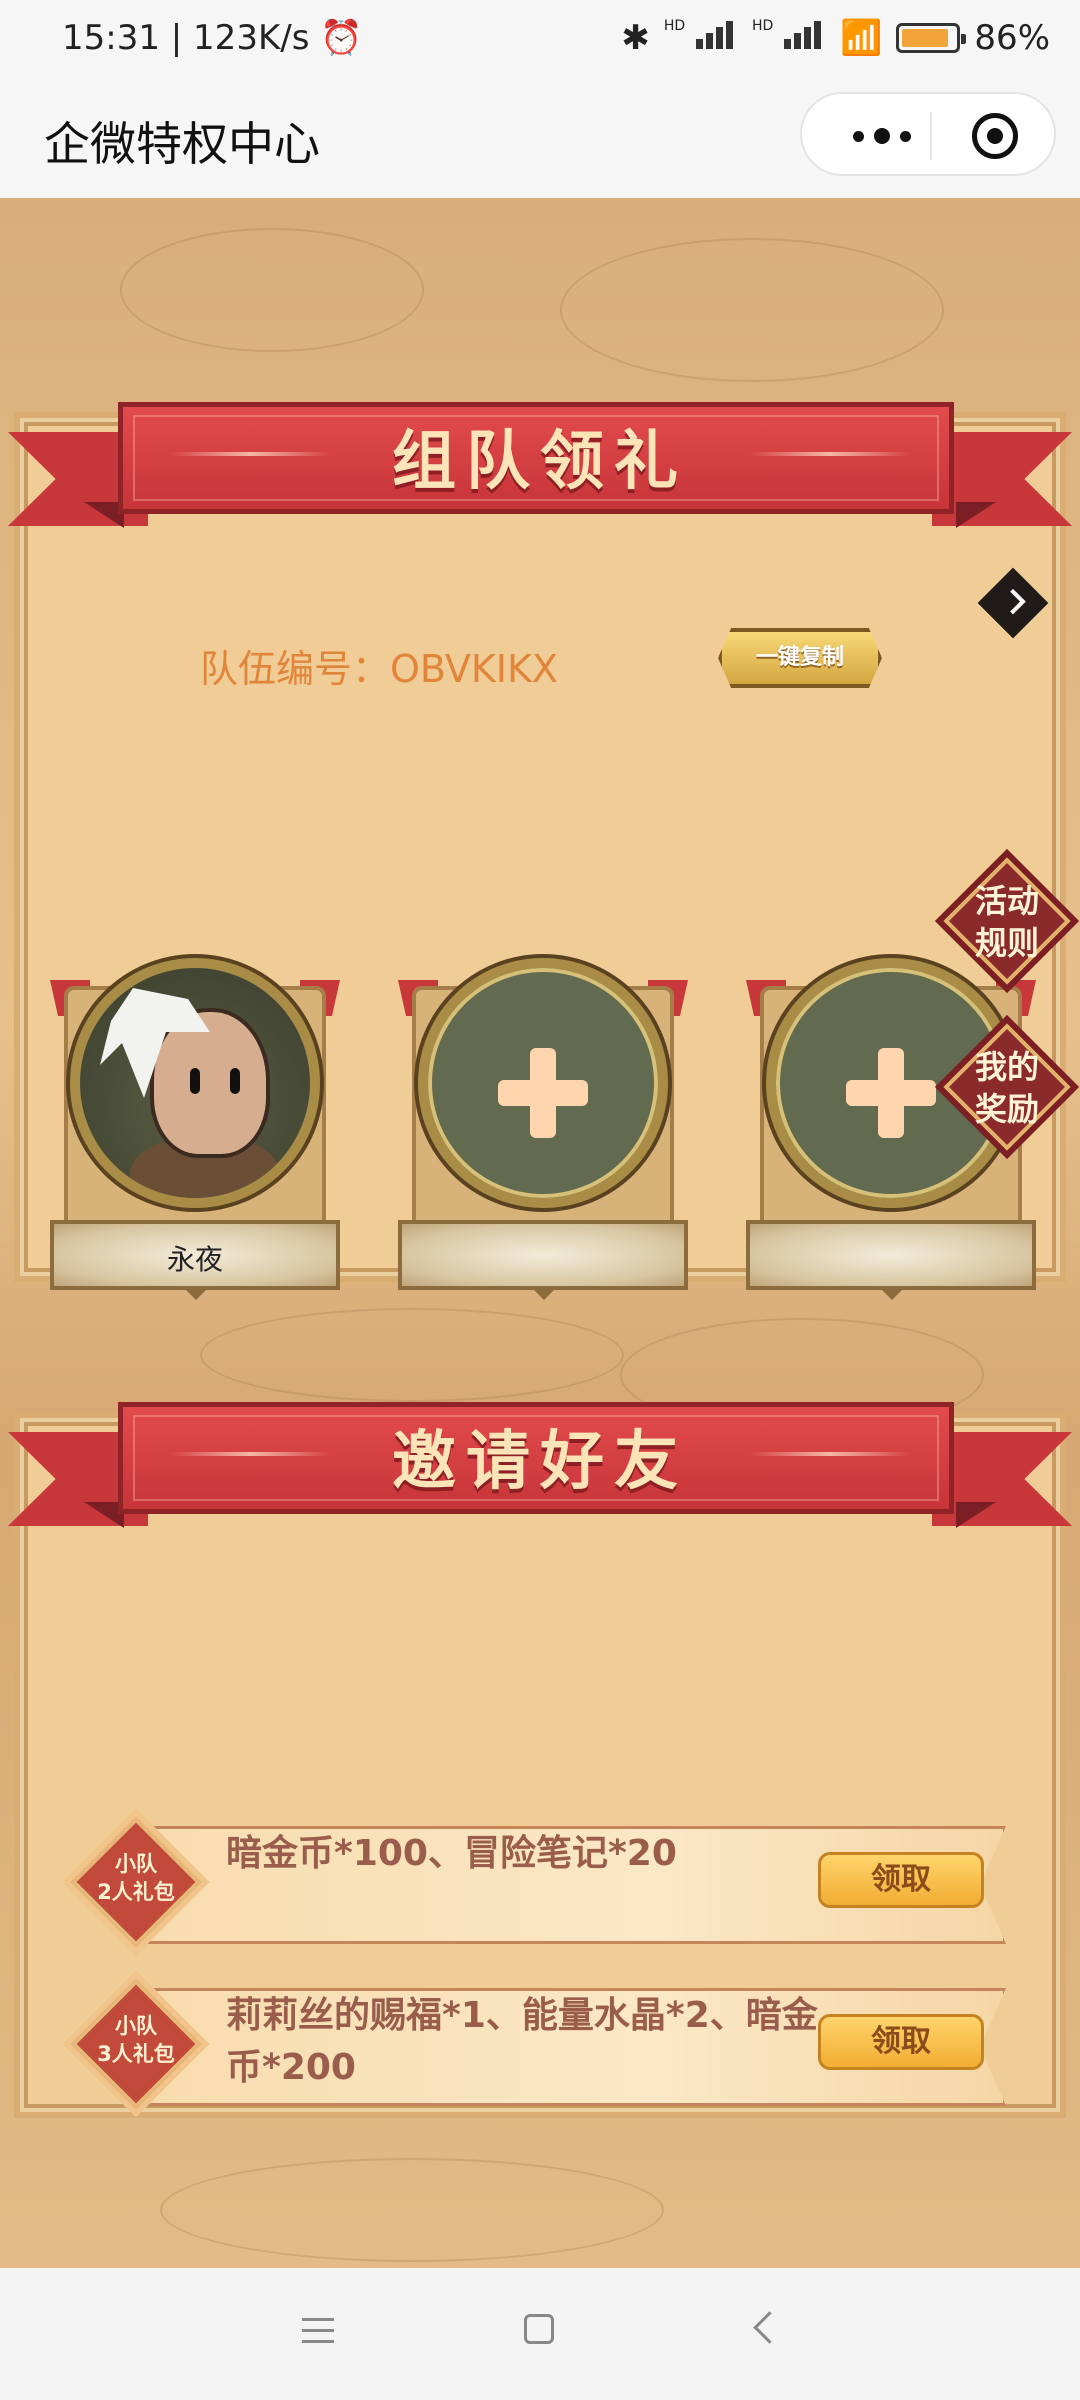 The height and width of the screenshot is (2400, 1080). I want to click on team-section-title: 组队领礼, so click(540, 462).